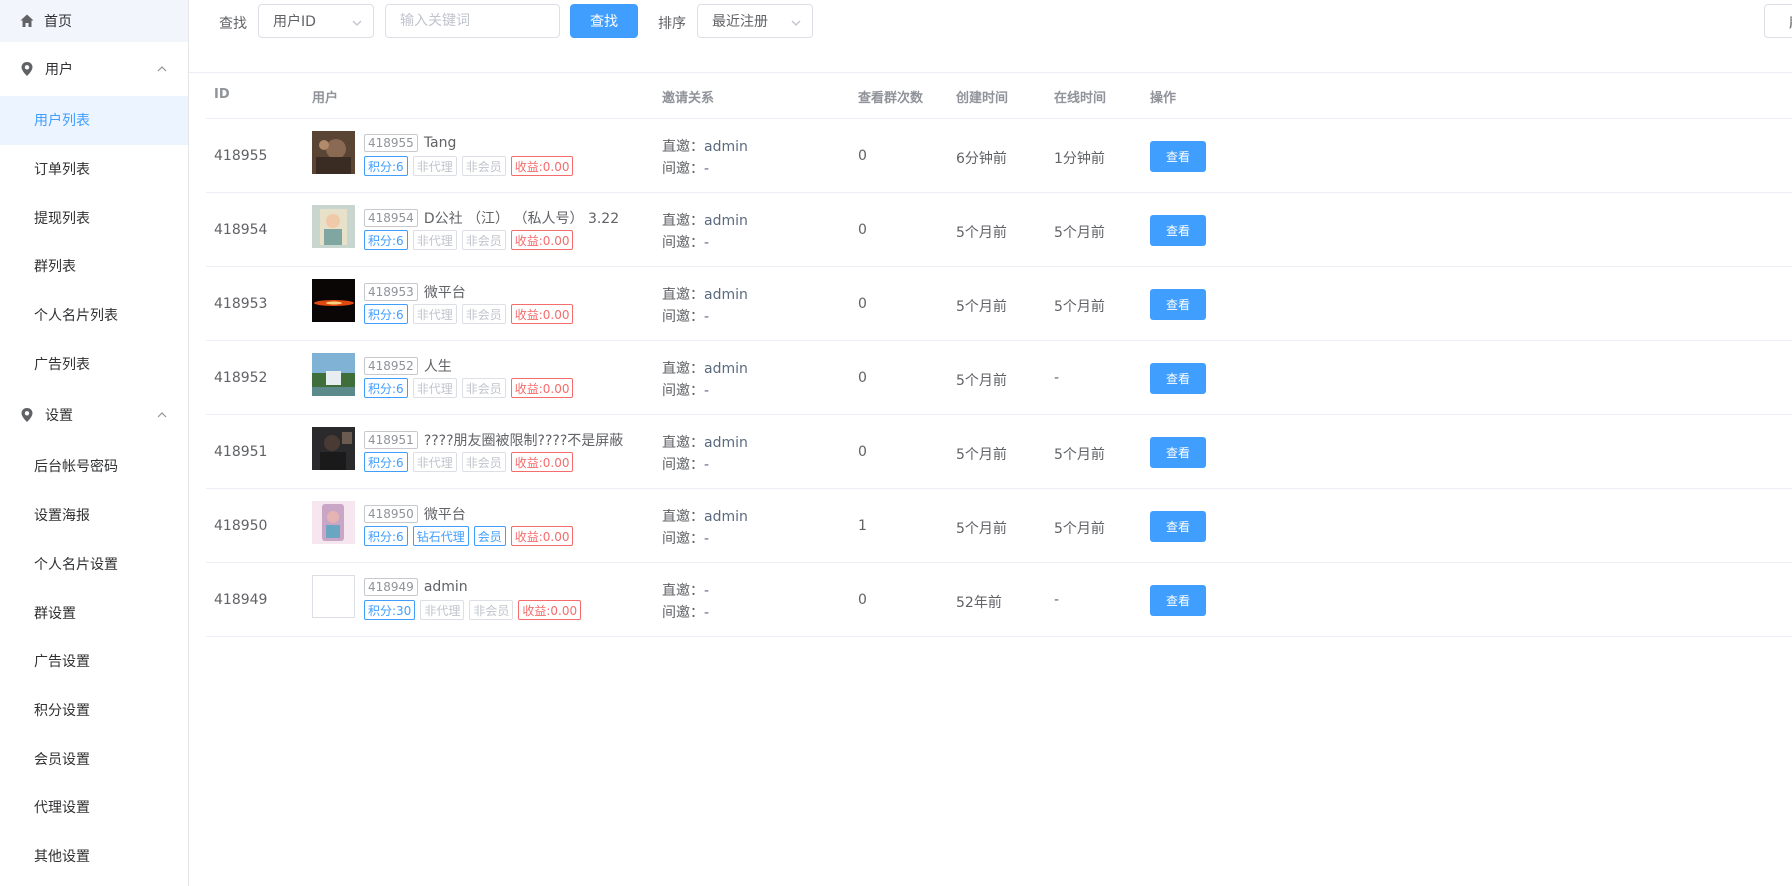 This screenshot has width=1792, height=886. I want to click on sidebar-item-0-5: 广告列表, so click(94, 363).